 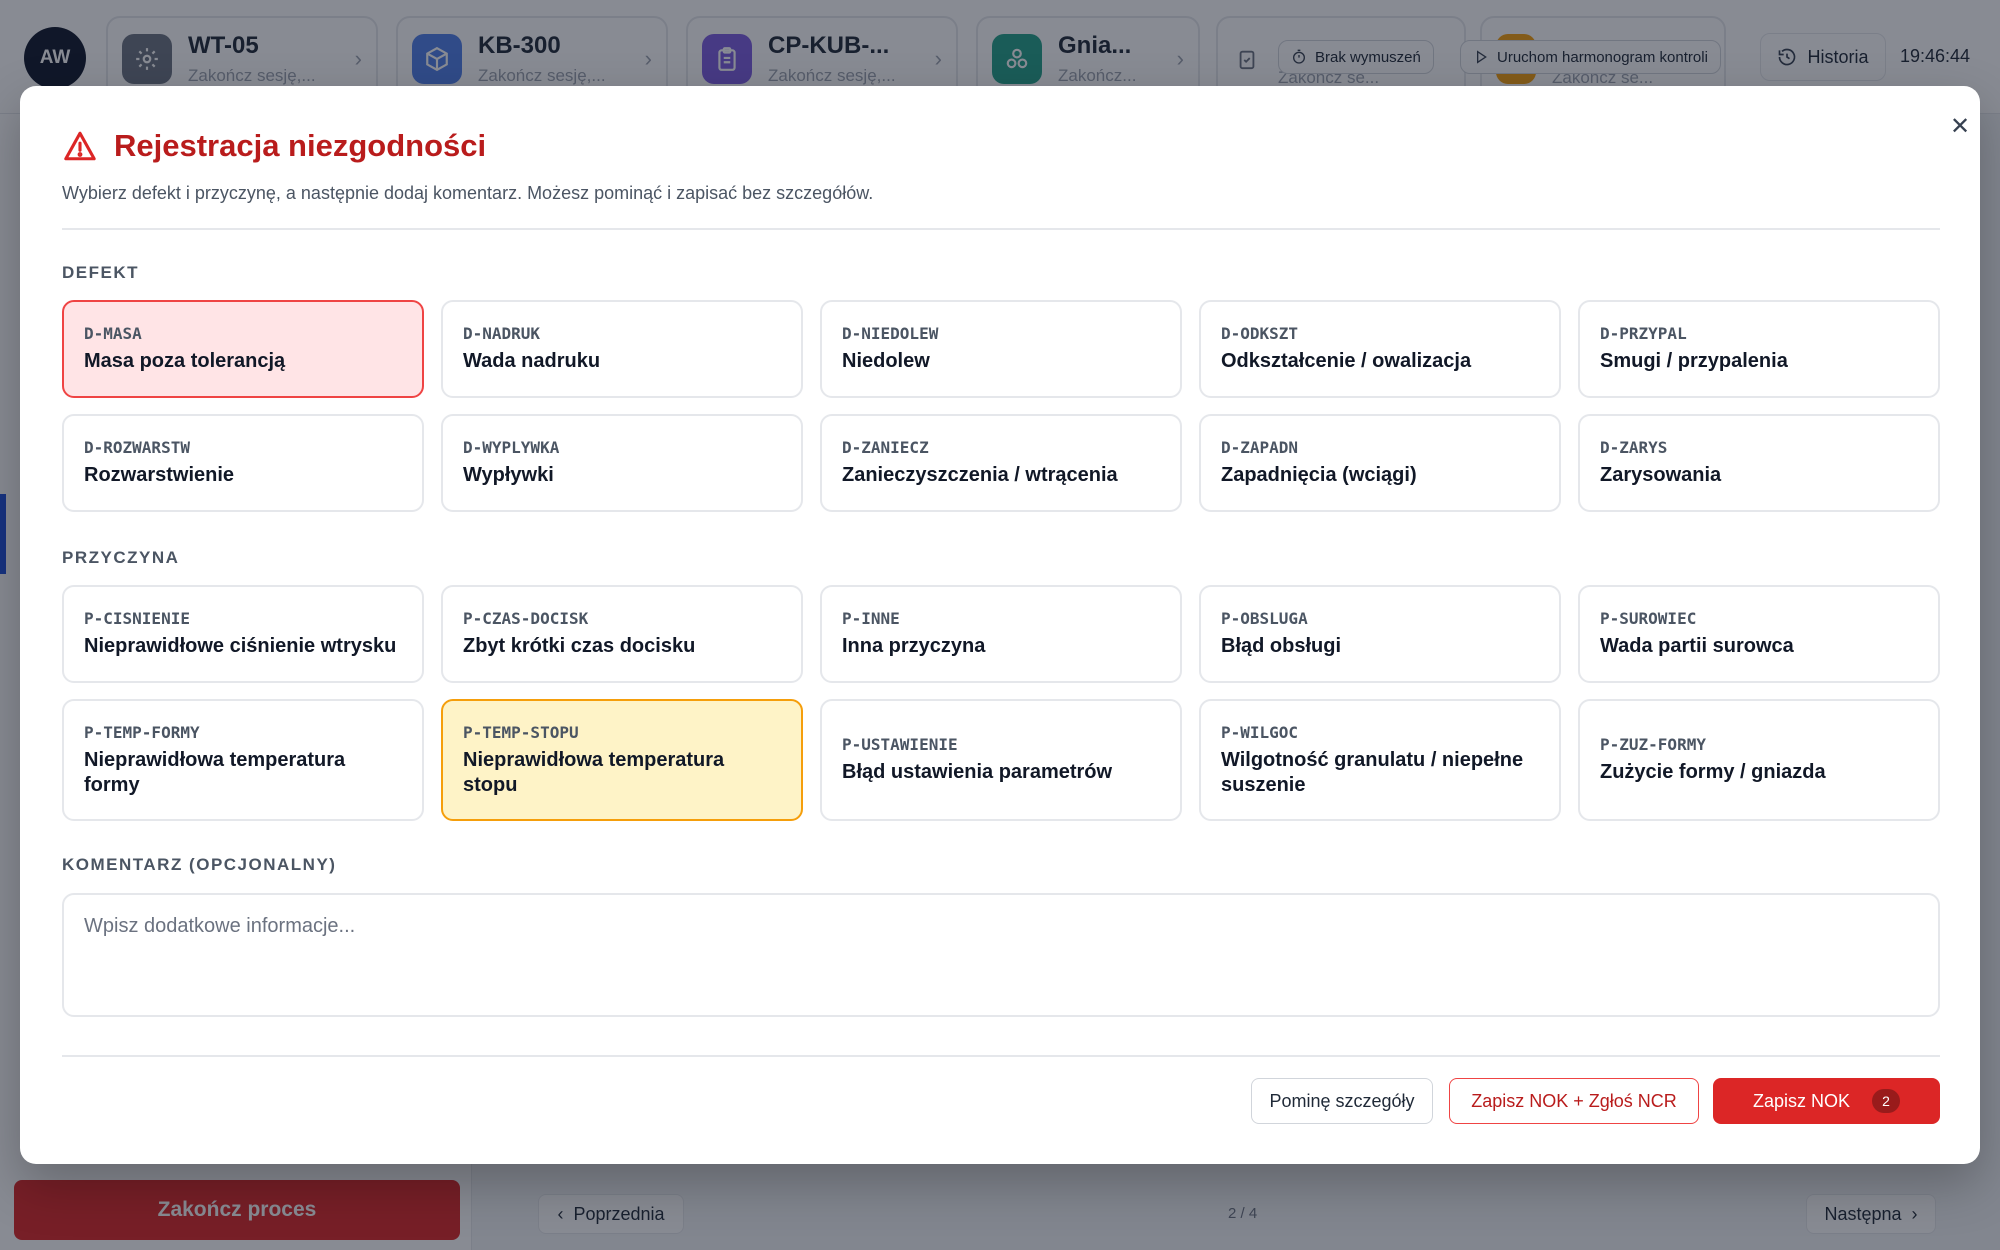 What do you see at coordinates (1319, 475) in the screenshot?
I see `option-label: Zapadnięcia (wciągi)` at bounding box center [1319, 475].